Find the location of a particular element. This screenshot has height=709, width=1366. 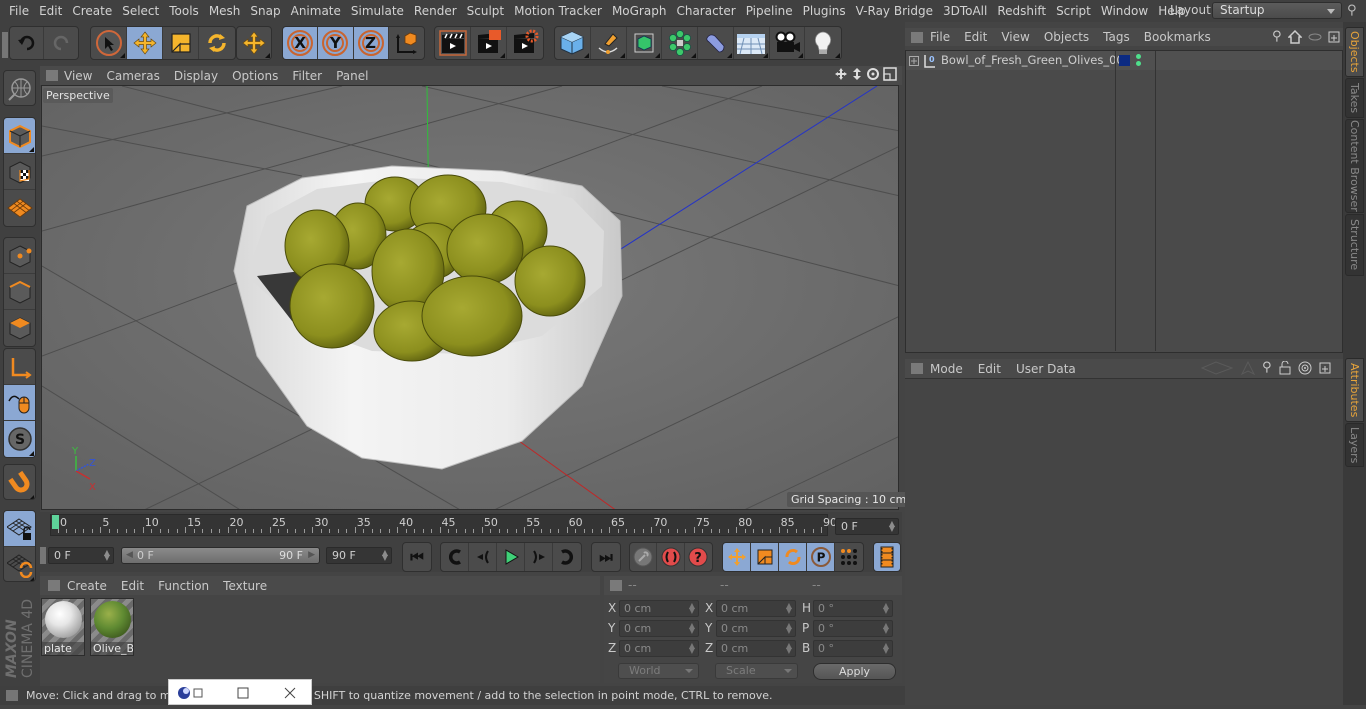

material-swatch: Olive_Br is located at coordinates (112, 627).